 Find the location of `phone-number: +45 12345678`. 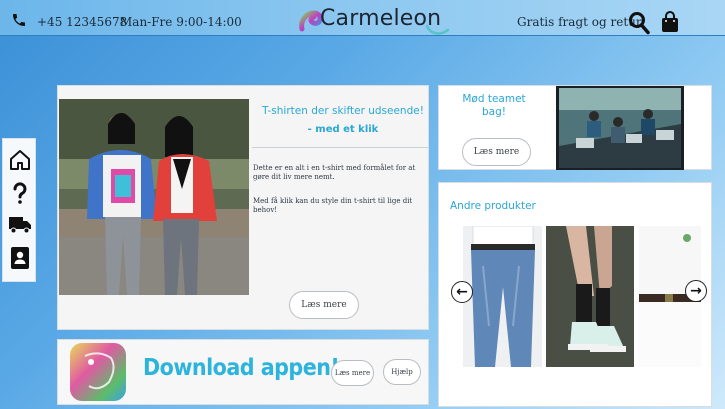

phone-number: +45 12345678 is located at coordinates (82, 22).